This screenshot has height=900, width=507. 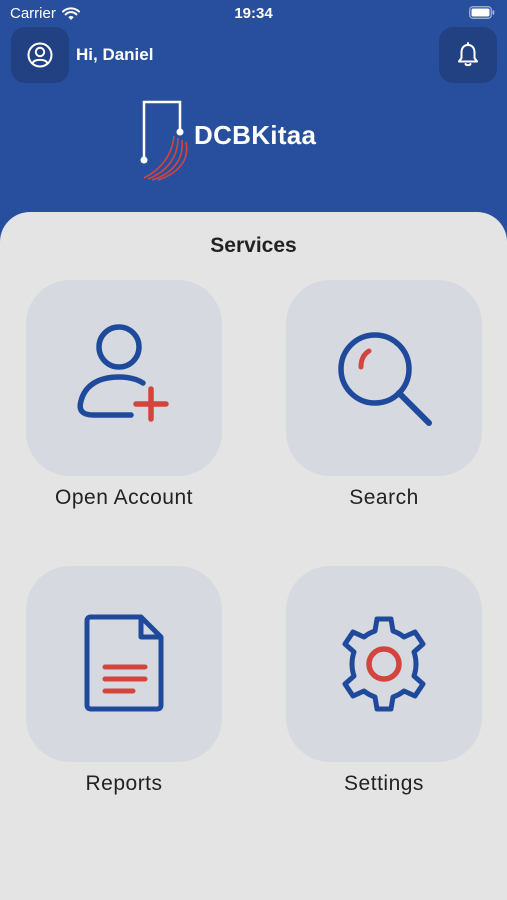 I want to click on search-icon, so click(x=385, y=379).